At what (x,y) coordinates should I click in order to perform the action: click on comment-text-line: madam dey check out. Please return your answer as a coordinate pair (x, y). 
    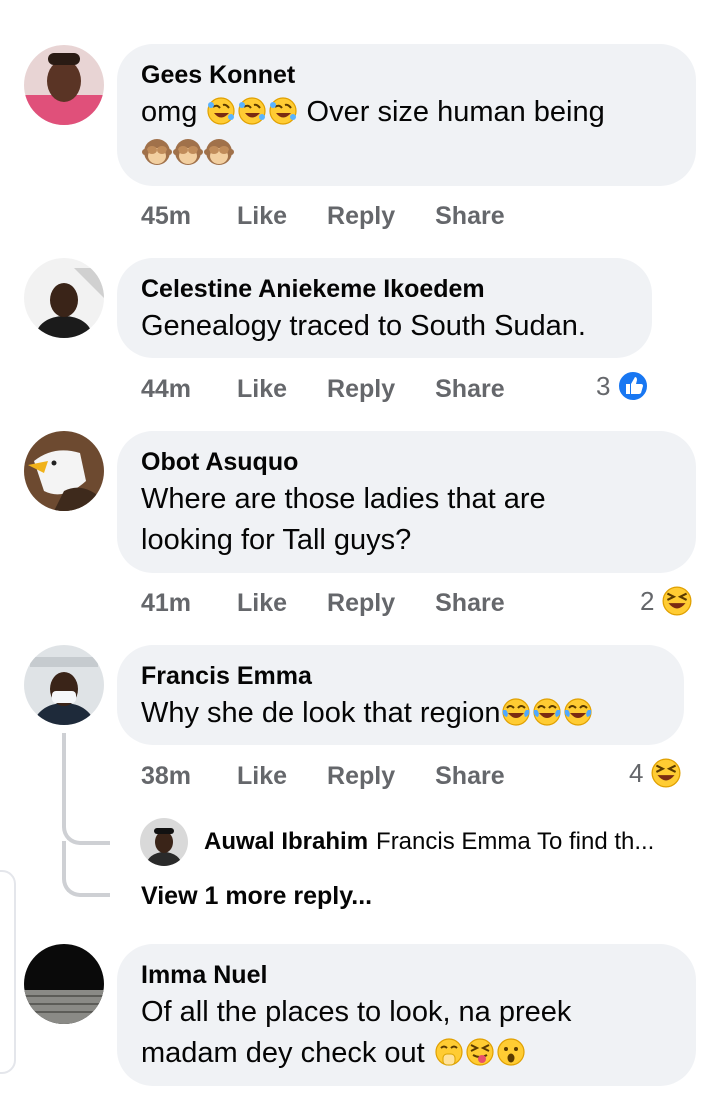
    Looking at the image, I should click on (283, 1053).